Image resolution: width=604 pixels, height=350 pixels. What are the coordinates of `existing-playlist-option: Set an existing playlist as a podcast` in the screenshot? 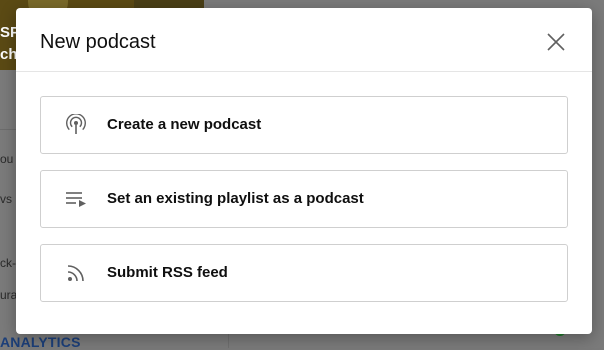 It's located at (304, 199).